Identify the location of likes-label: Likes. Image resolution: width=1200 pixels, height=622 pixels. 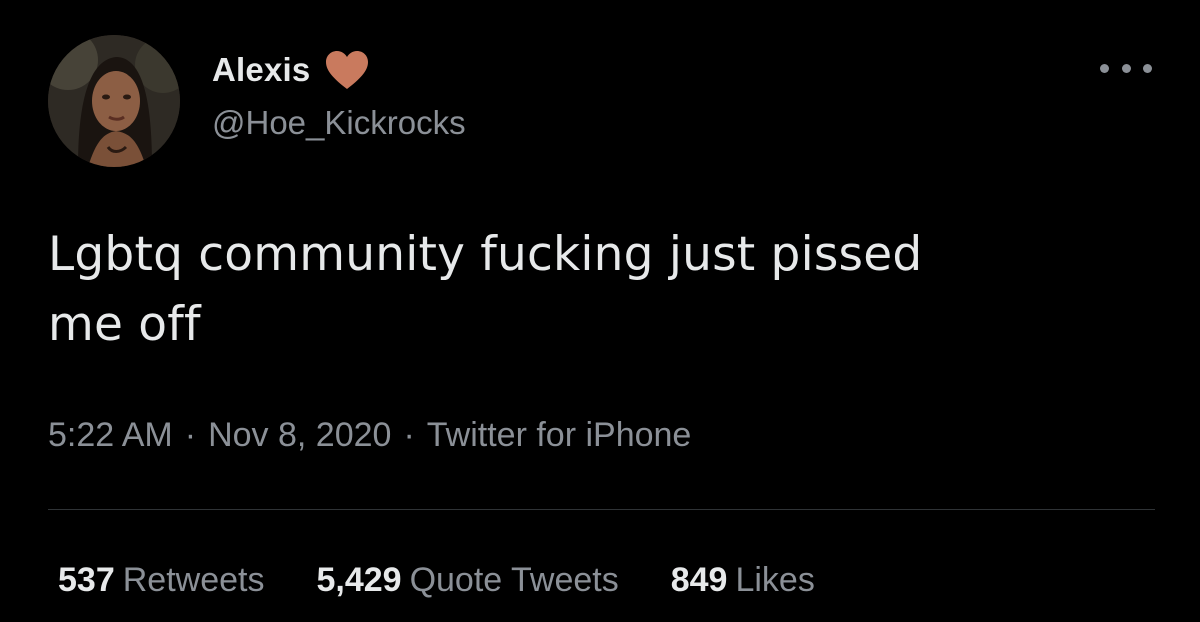
(775, 580).